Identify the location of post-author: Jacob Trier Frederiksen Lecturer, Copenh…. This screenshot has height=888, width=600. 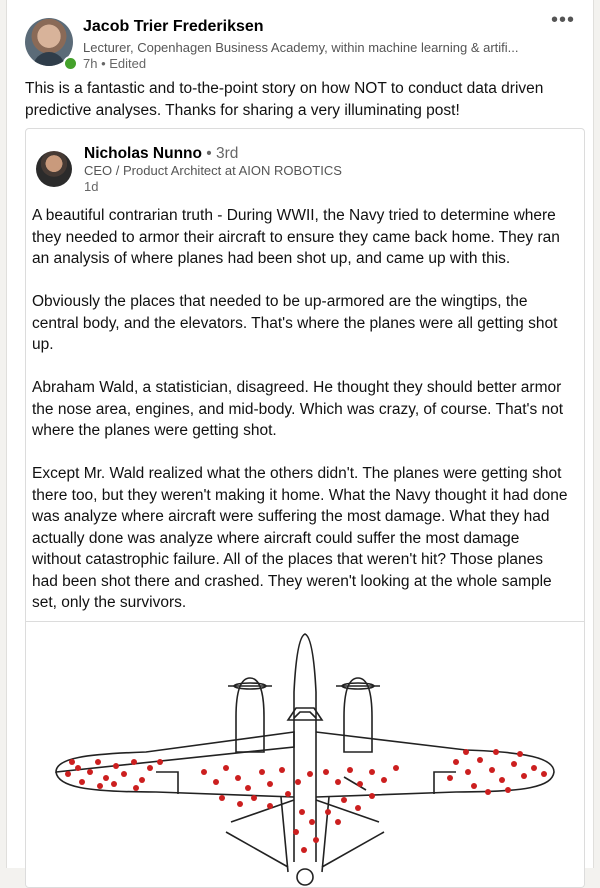
(305, 44).